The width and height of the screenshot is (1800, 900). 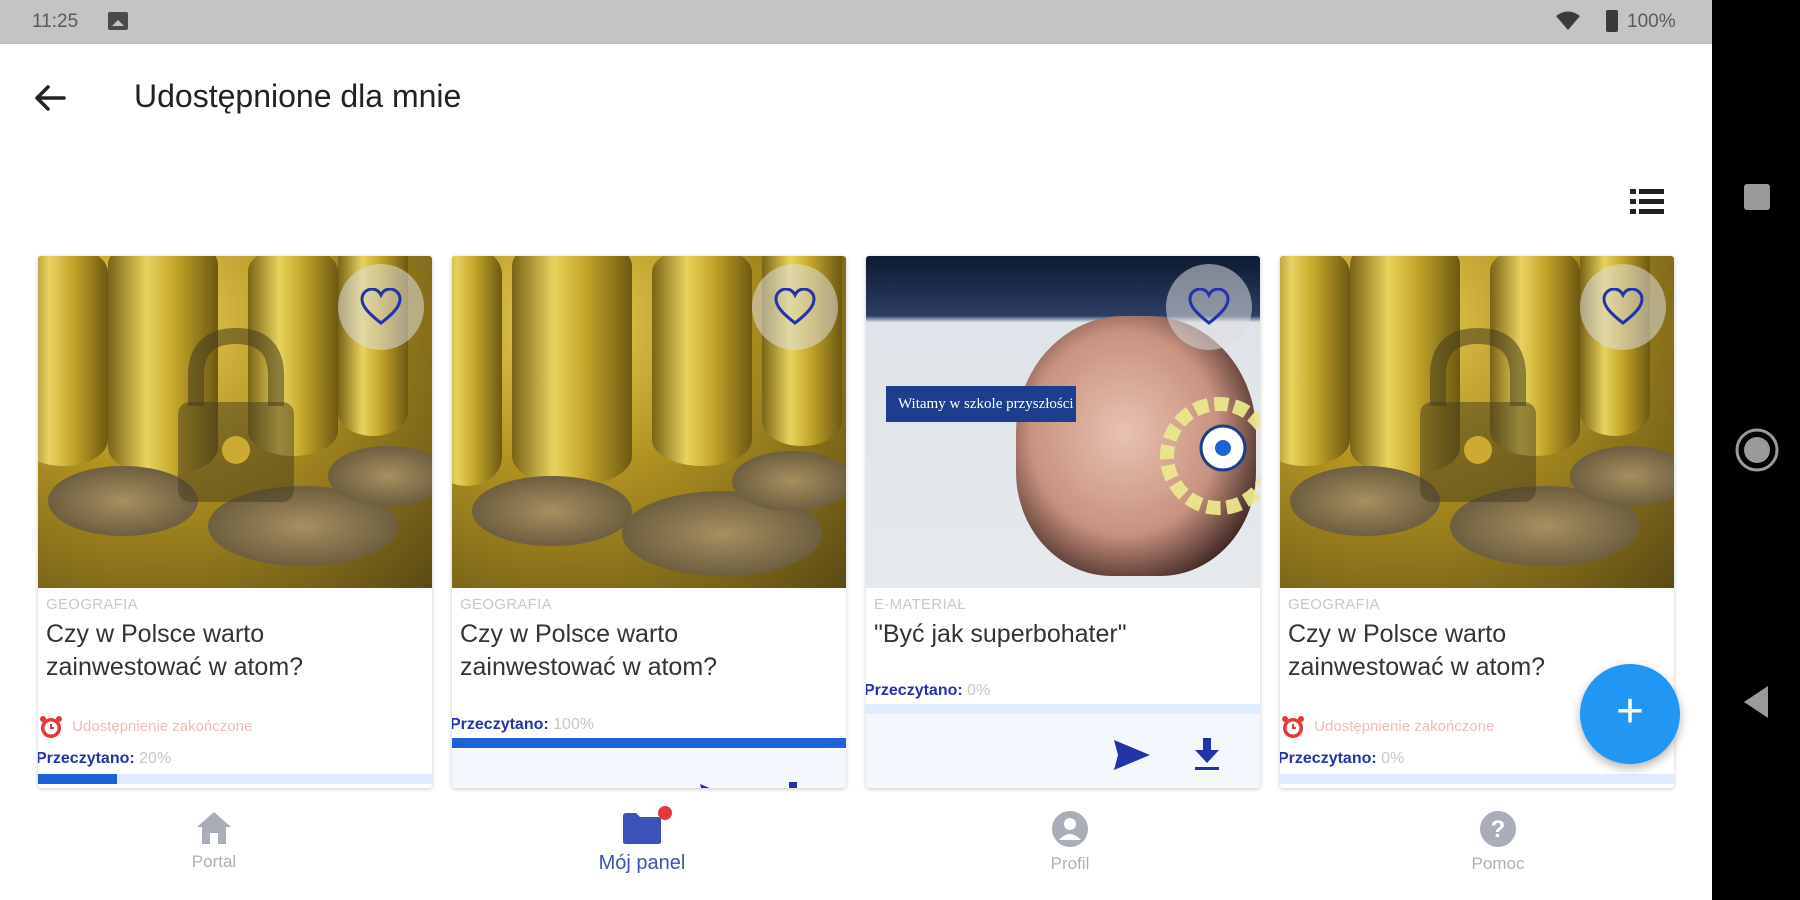 What do you see at coordinates (642, 828) in the screenshot?
I see `folder-icon` at bounding box center [642, 828].